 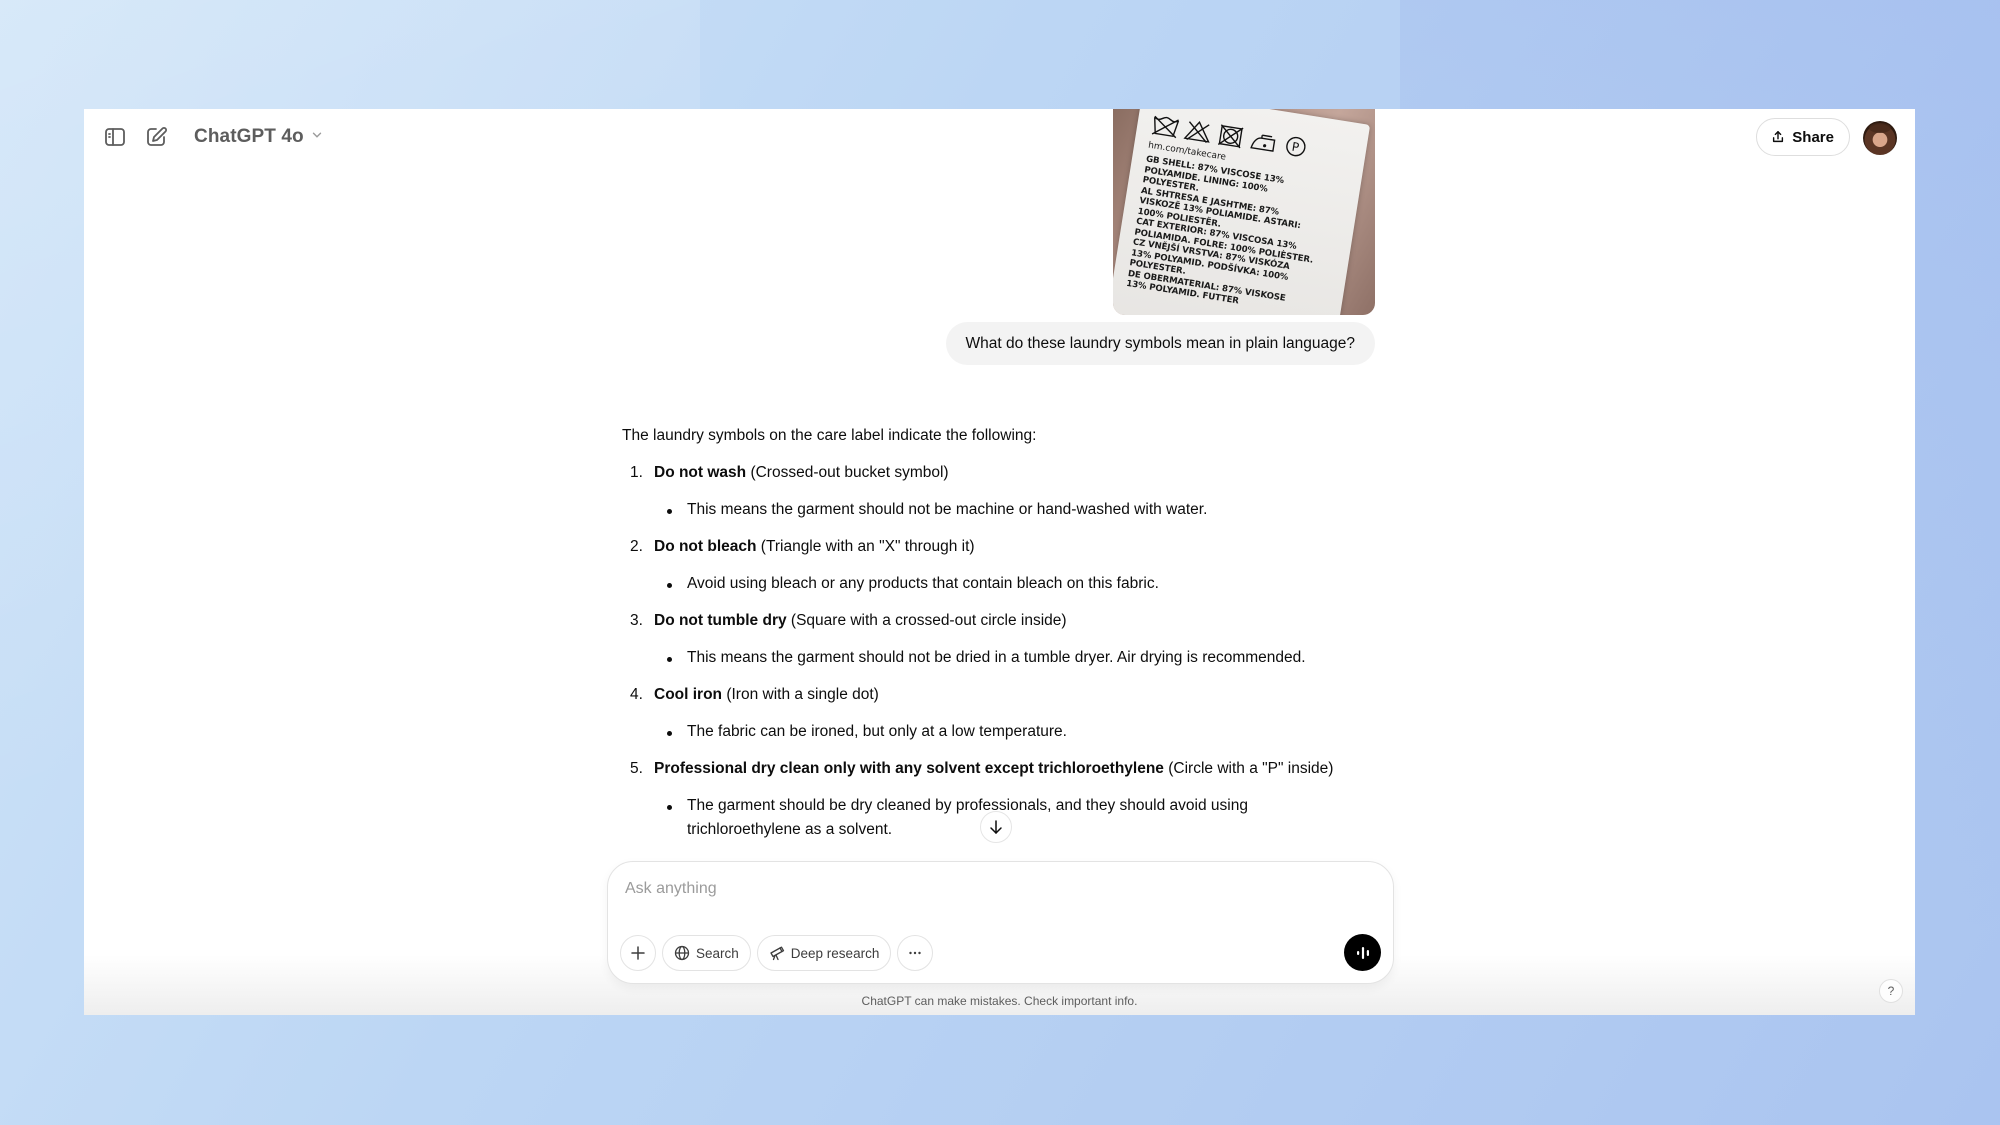 I want to click on item-title: Cool iron, so click(x=688, y=694).